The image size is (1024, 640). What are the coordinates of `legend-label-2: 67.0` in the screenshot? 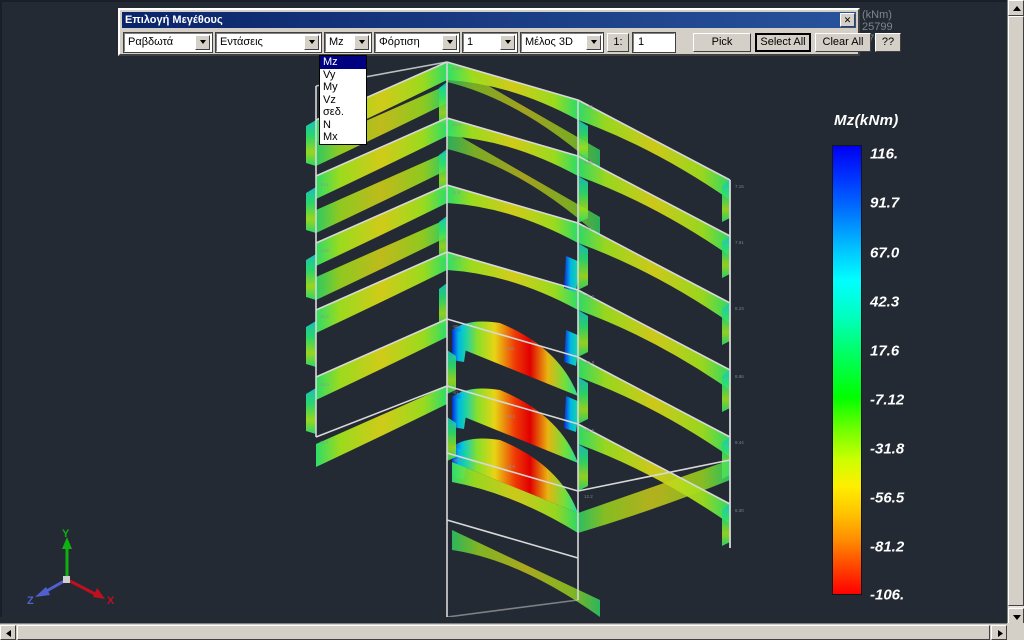 It's located at (885, 253).